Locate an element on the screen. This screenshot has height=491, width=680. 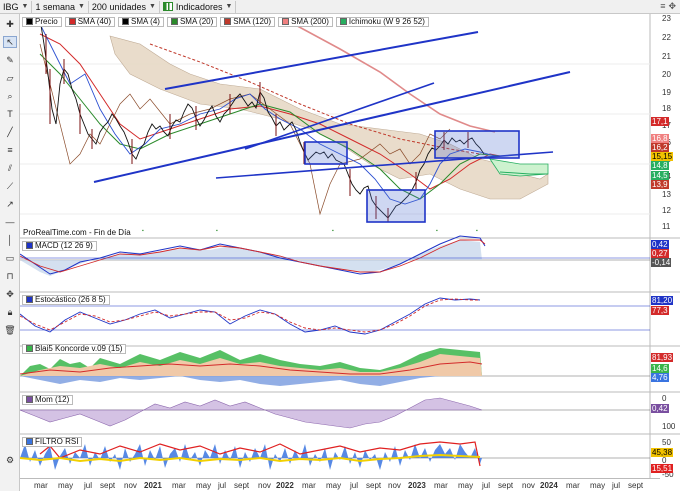
x-tick-year: 2023 is located at coordinates (417, 485).